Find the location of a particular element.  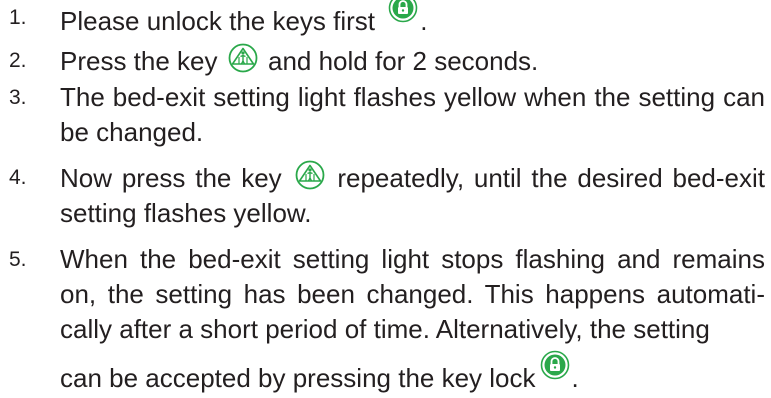

step-number: 2. is located at coordinates (18, 60).